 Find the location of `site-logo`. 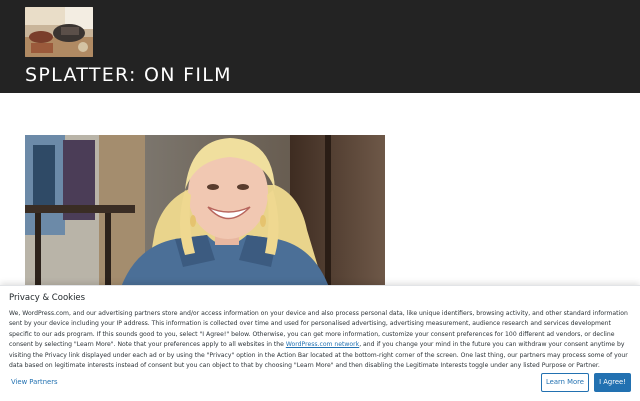

site-logo is located at coordinates (59, 32).